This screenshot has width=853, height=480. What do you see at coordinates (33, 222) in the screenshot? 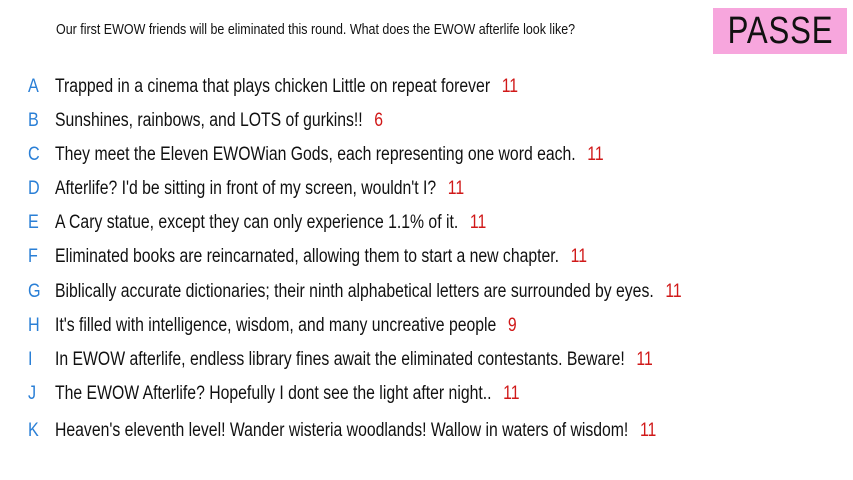
I see `entry-letter: E` at bounding box center [33, 222].